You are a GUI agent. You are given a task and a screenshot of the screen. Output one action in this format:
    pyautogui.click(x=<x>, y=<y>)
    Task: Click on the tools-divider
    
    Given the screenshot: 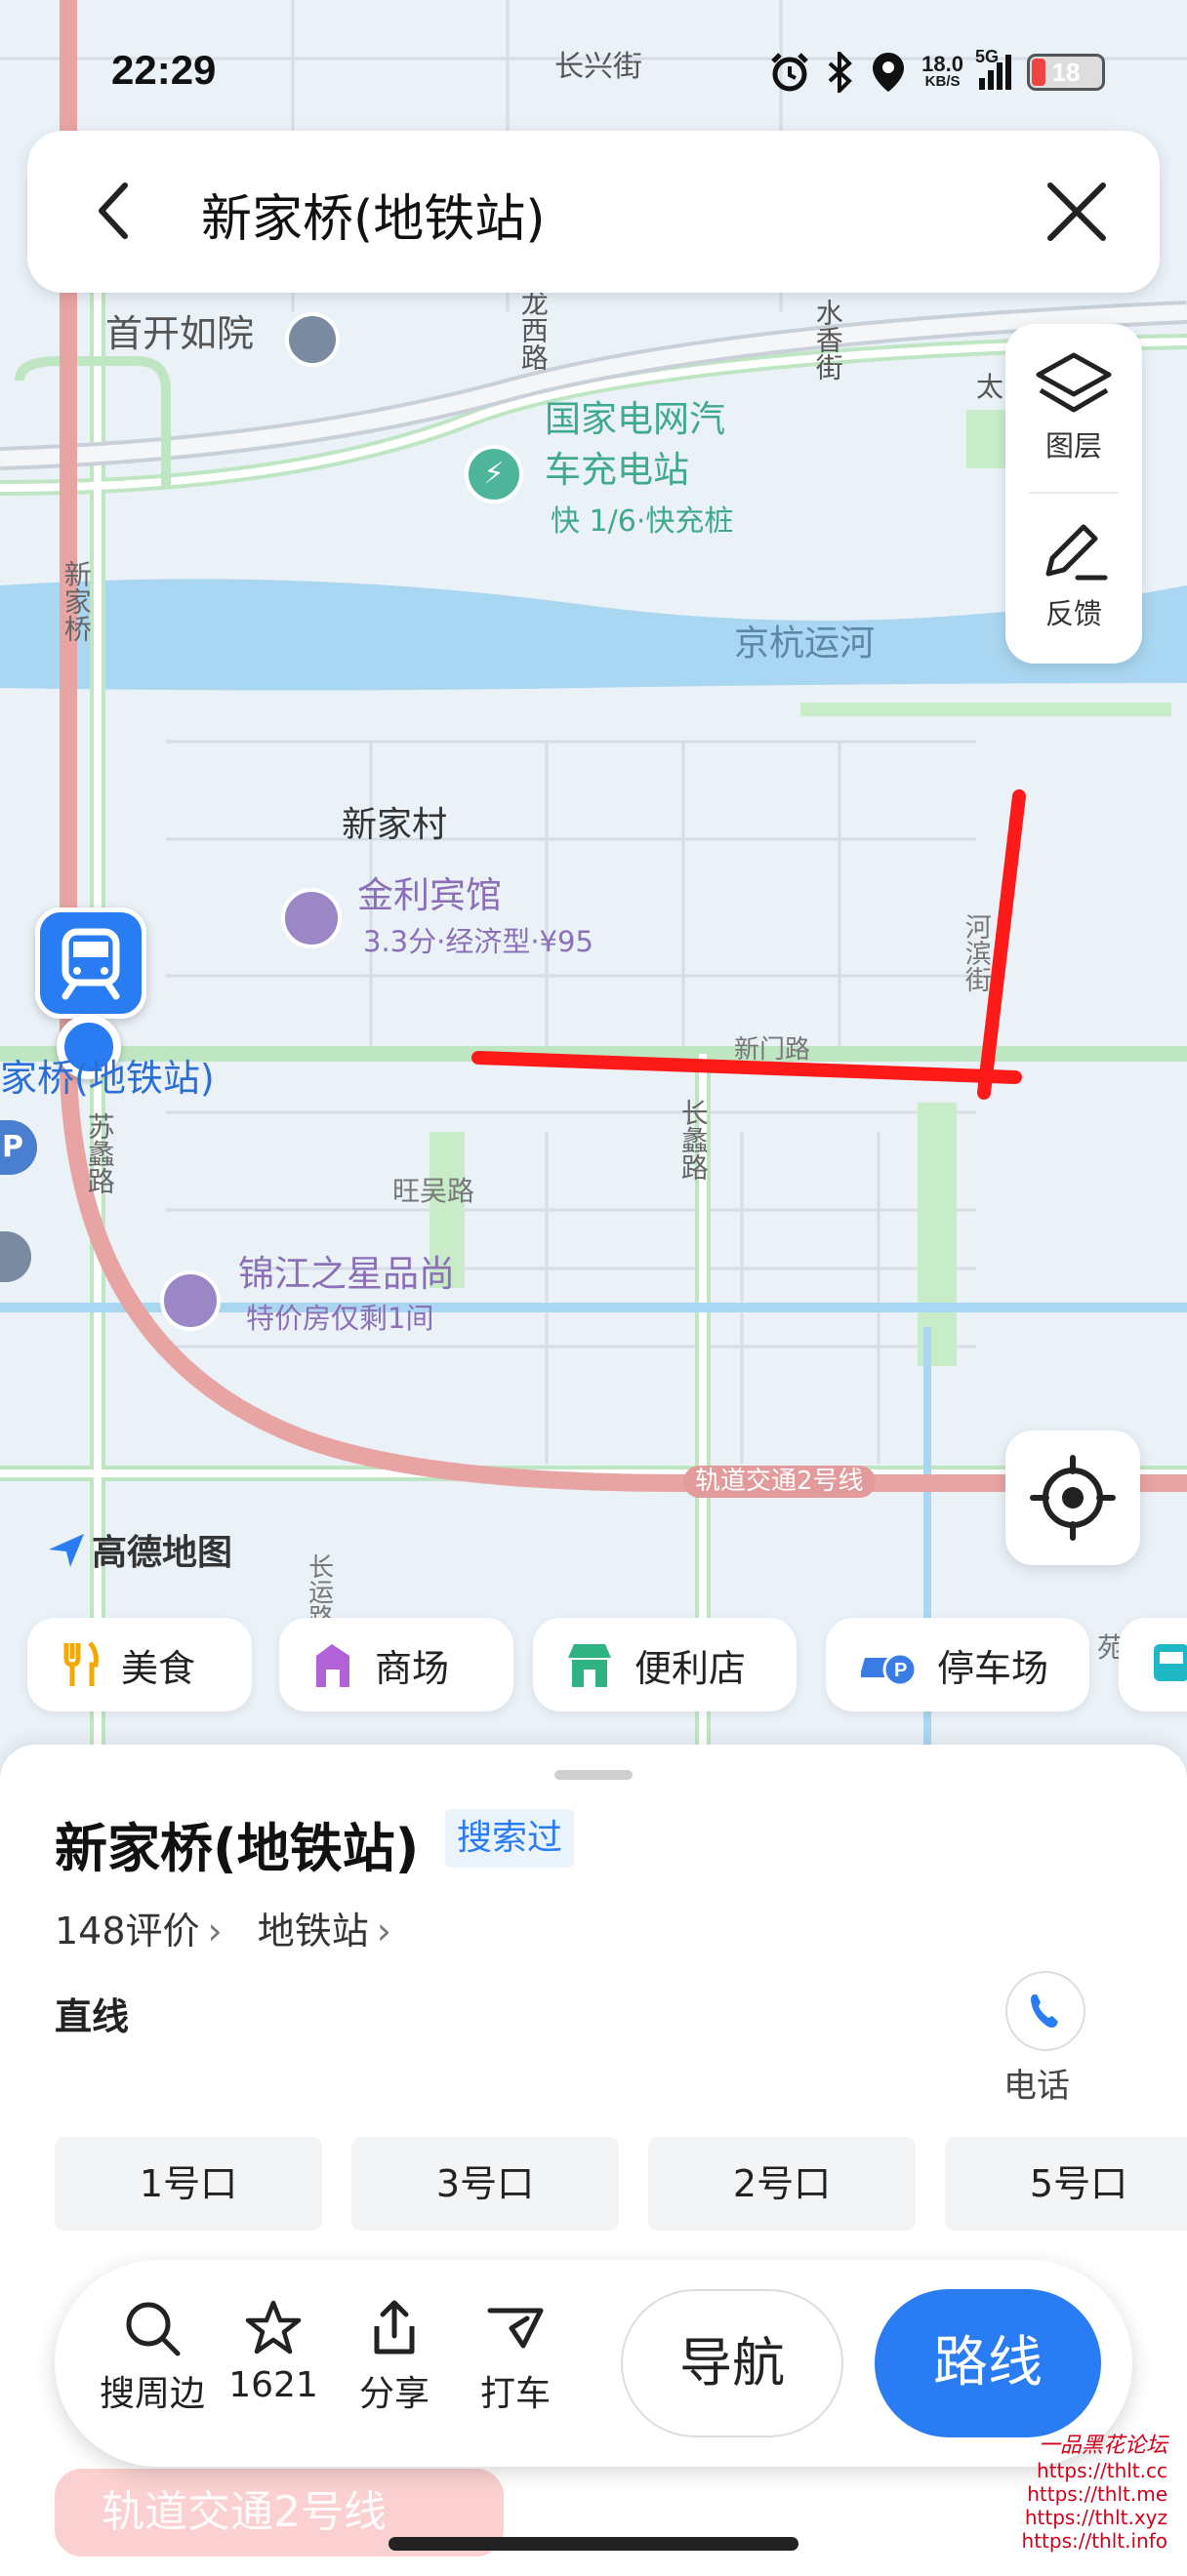 What is the action you would take?
    pyautogui.click(x=1074, y=493)
    